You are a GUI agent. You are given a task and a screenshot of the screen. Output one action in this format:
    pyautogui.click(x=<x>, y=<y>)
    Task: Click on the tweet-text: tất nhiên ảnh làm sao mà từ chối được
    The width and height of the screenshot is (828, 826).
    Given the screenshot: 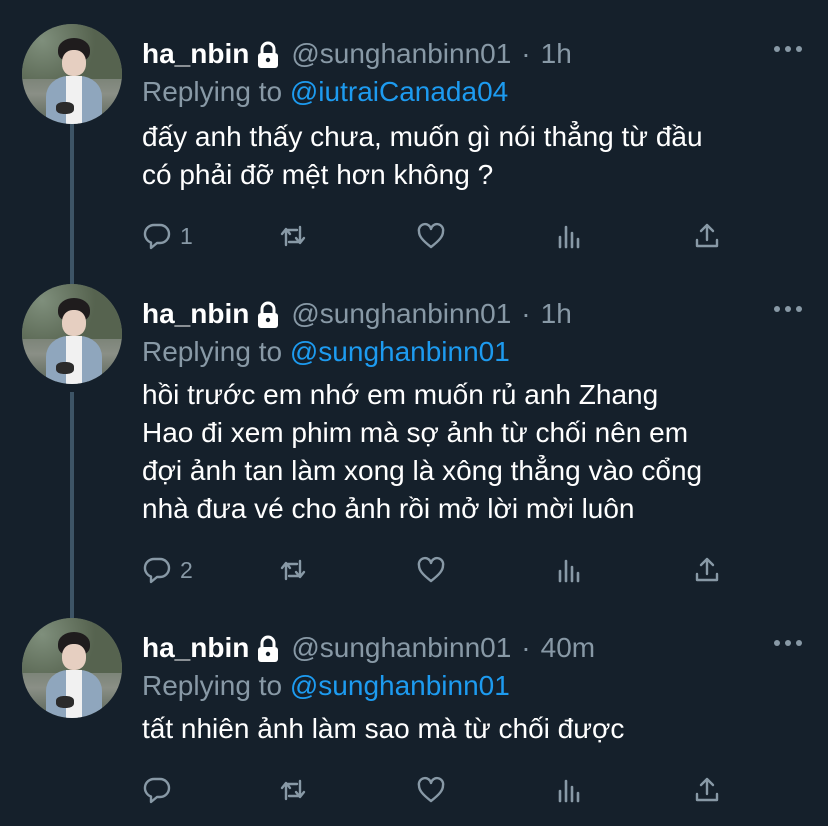 What is the action you would take?
    pyautogui.click(x=477, y=729)
    